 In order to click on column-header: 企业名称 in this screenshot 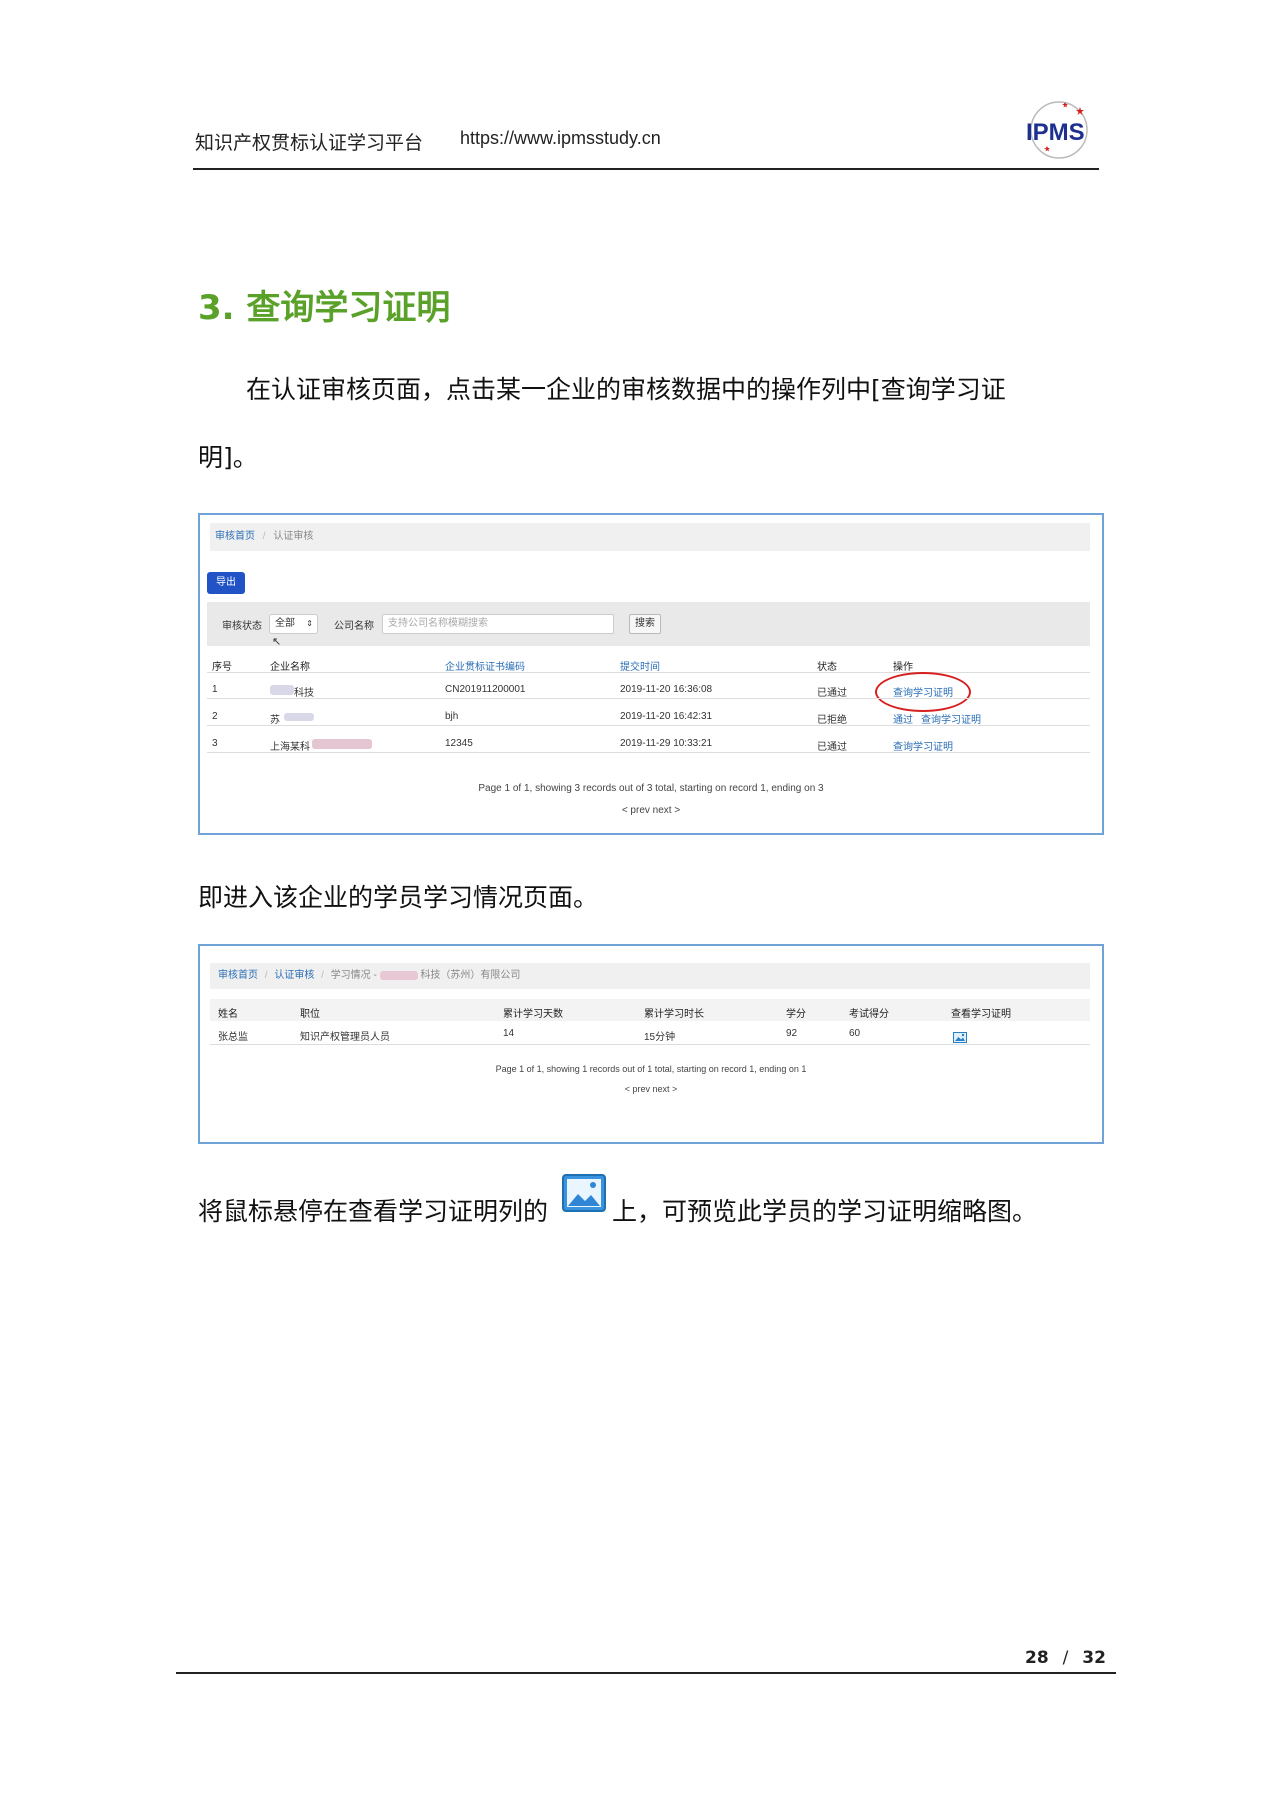, I will do `click(290, 667)`.